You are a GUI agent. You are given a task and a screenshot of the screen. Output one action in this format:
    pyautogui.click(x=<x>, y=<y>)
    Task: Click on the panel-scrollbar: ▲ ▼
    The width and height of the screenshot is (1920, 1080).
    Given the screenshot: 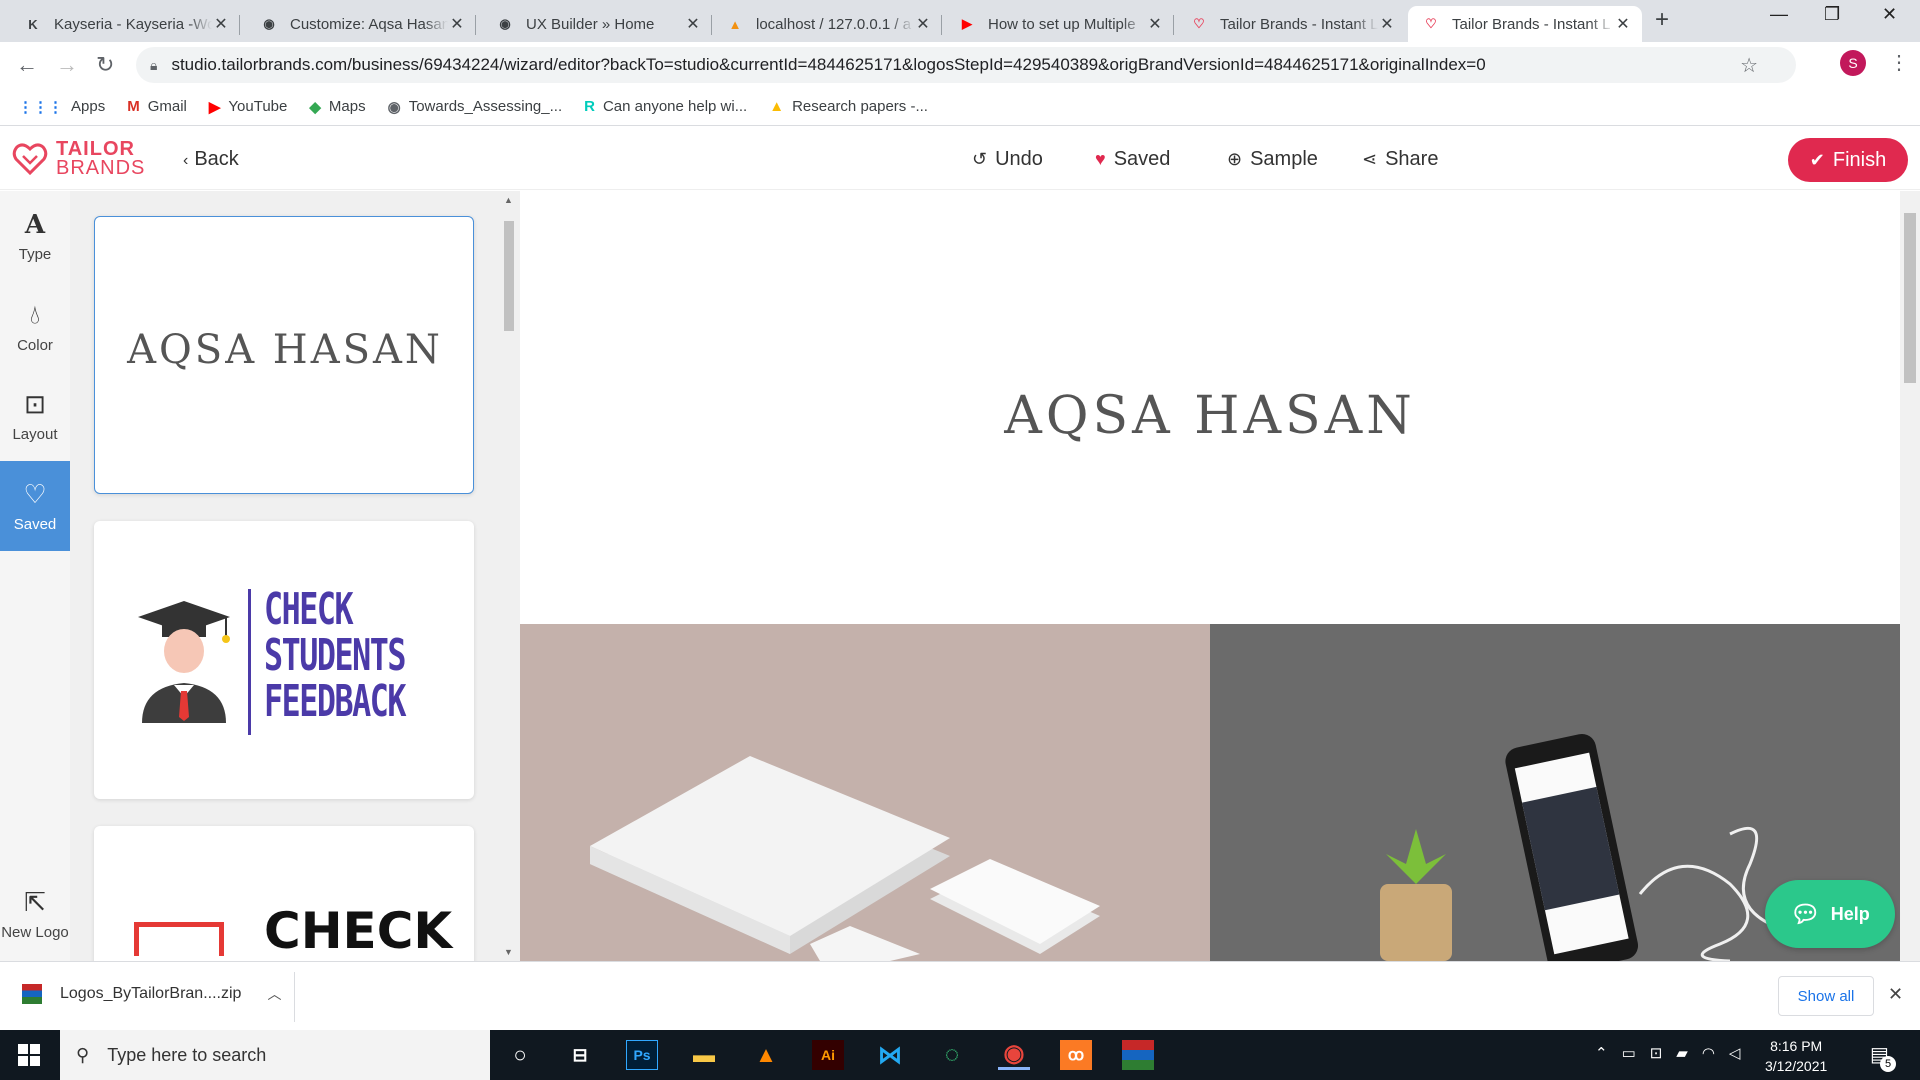 What is the action you would take?
    pyautogui.click(x=509, y=576)
    